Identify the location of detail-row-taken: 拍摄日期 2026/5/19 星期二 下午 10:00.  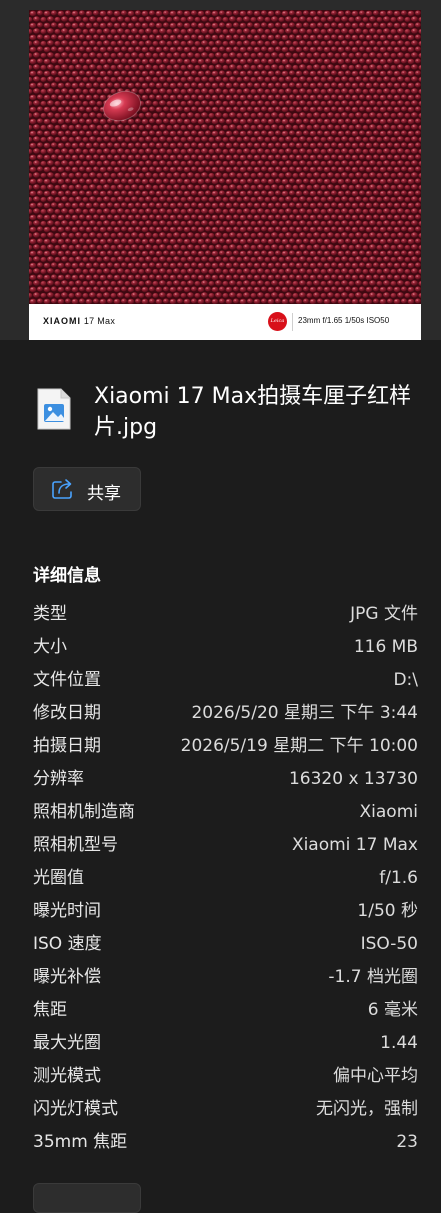
(225, 746).